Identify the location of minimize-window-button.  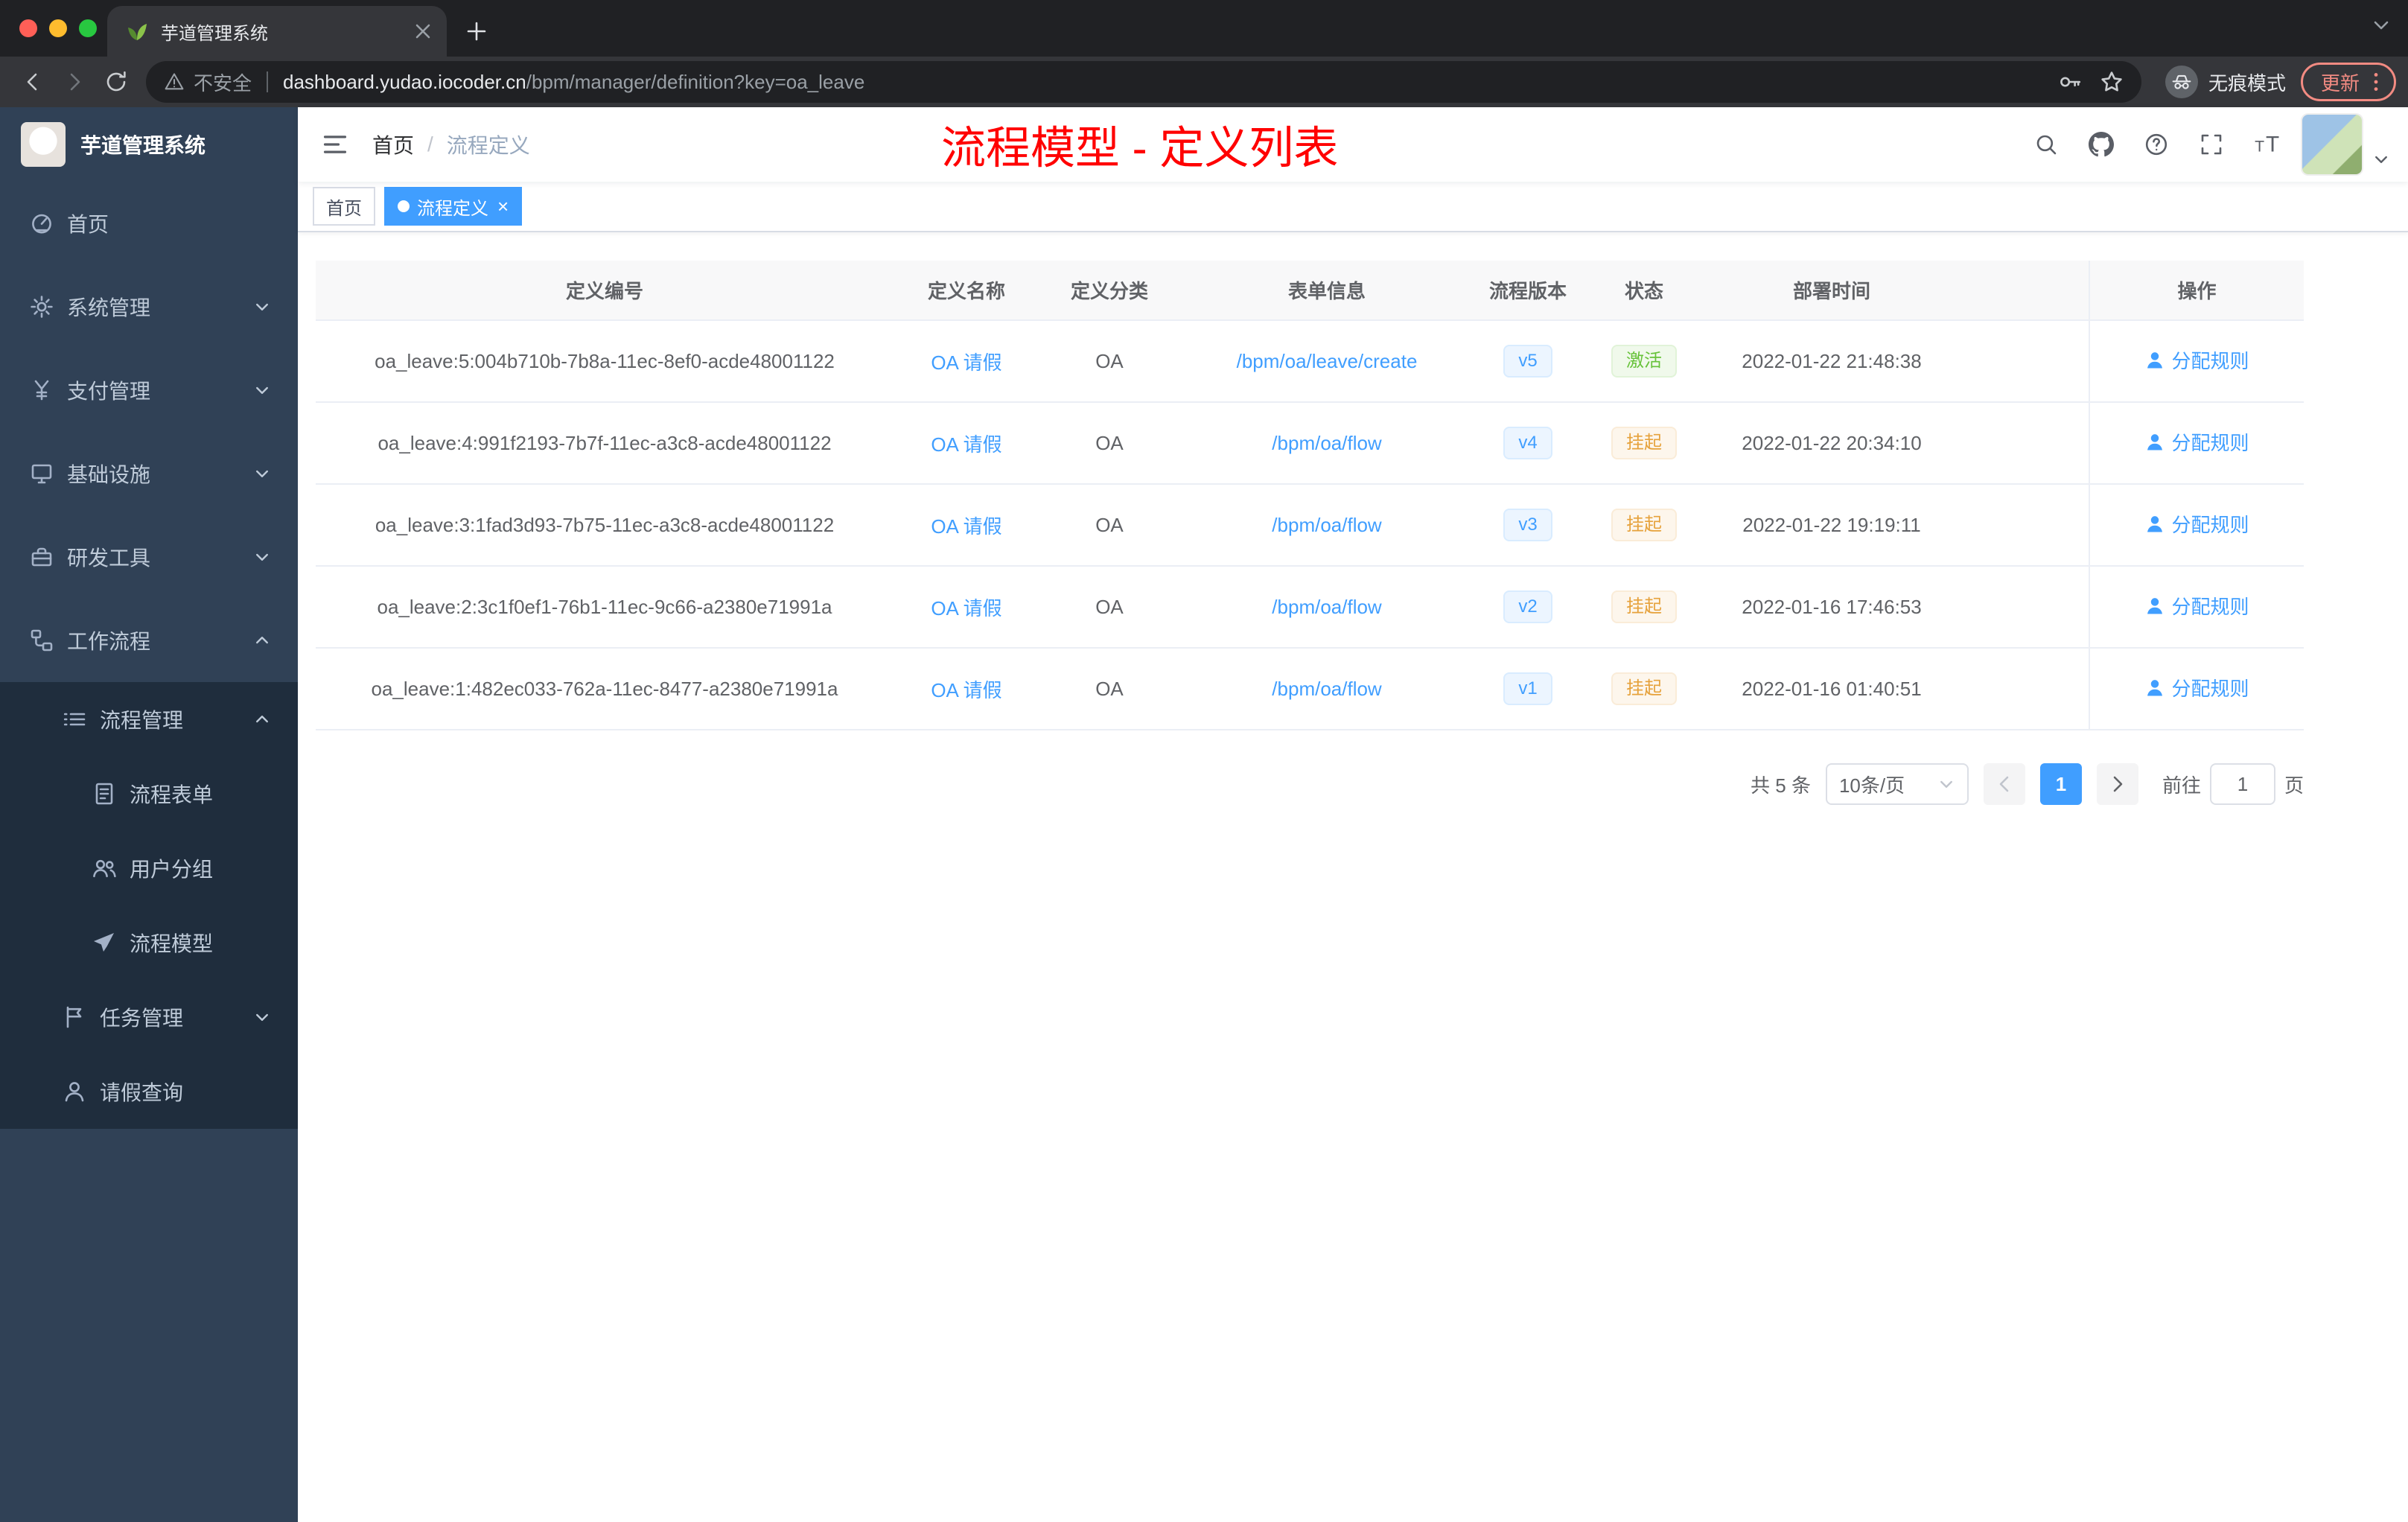
(58, 28).